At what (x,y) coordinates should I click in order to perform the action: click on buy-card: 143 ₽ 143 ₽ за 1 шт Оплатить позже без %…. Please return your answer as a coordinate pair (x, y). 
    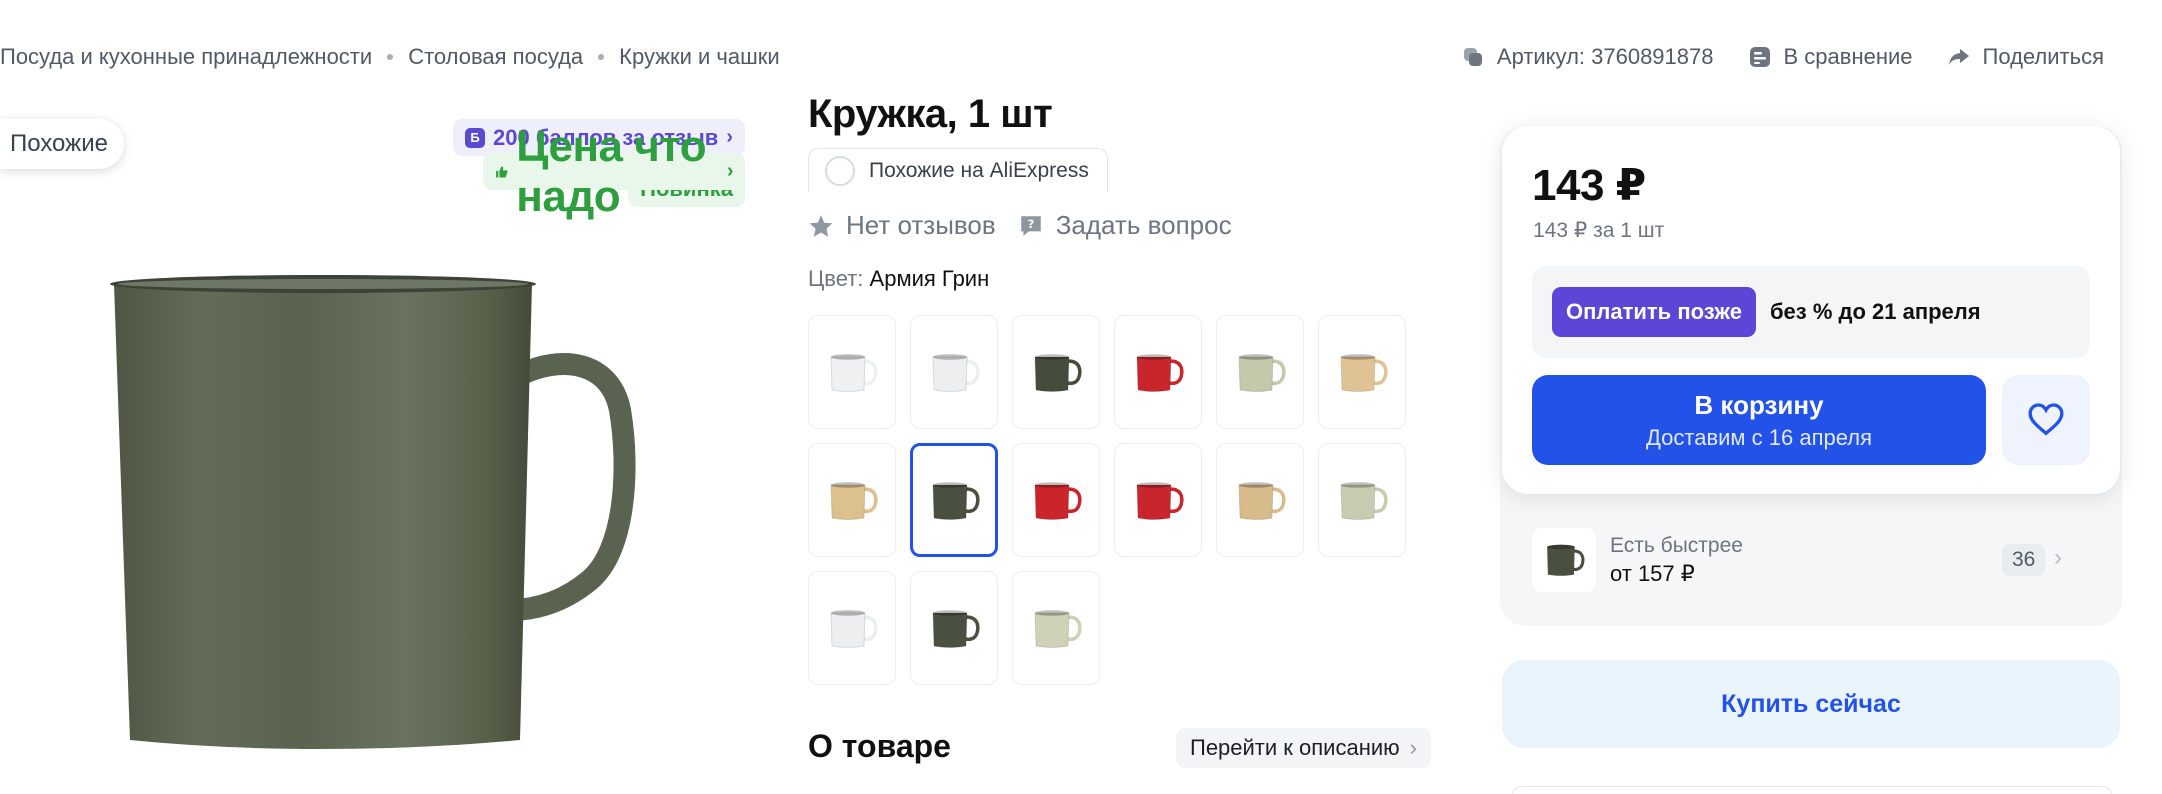
    Looking at the image, I should click on (1811, 310).